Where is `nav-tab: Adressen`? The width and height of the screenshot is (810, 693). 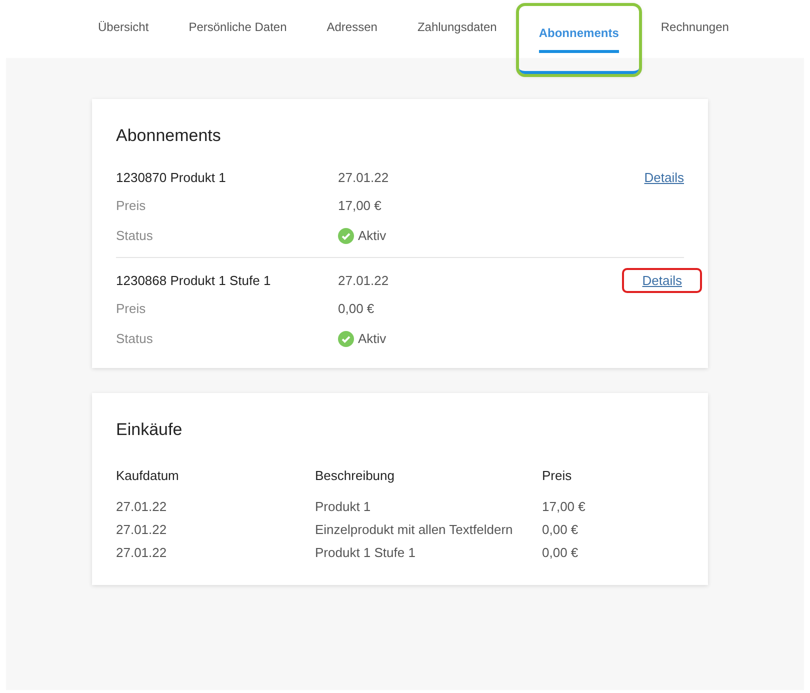
nav-tab: Adressen is located at coordinates (352, 29).